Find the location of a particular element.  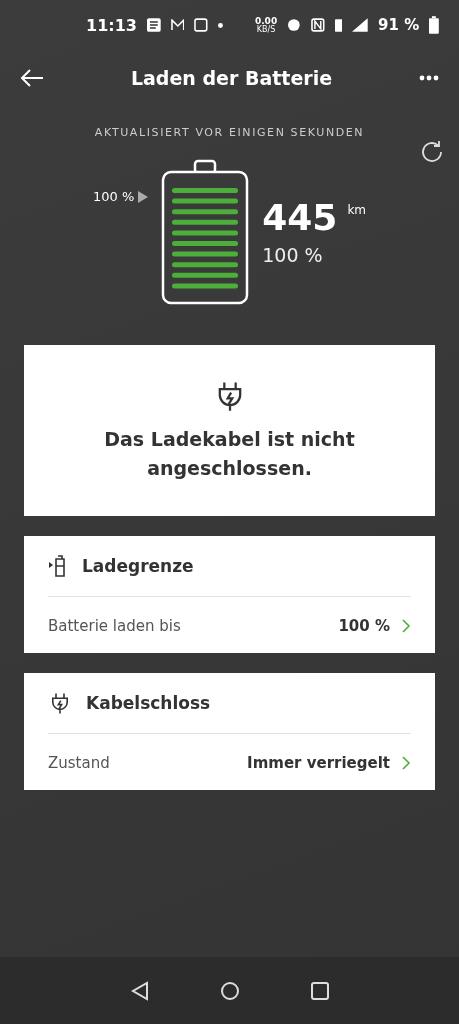

refresh-icon is located at coordinates (432, 152).